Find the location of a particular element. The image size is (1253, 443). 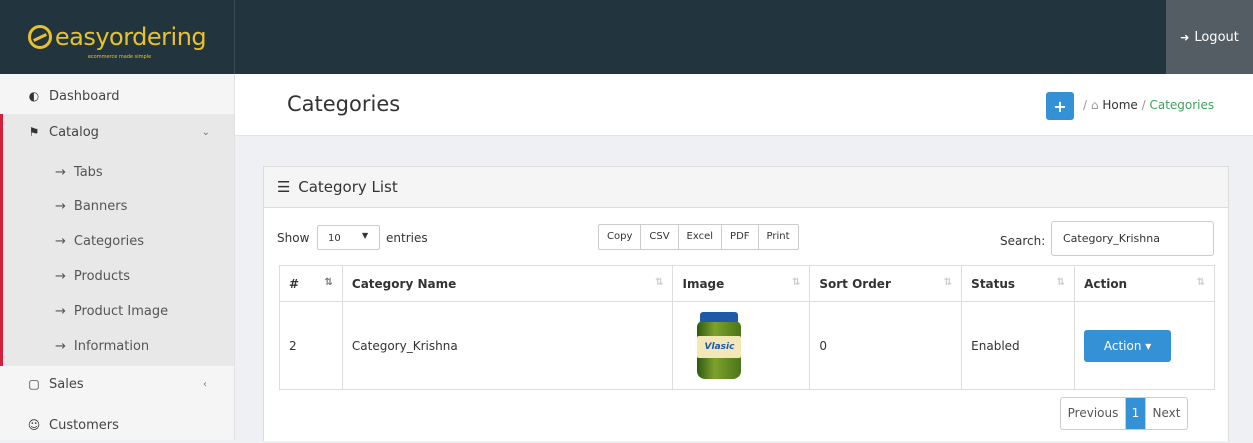

cell-sort-order: 0 is located at coordinates (886, 345).